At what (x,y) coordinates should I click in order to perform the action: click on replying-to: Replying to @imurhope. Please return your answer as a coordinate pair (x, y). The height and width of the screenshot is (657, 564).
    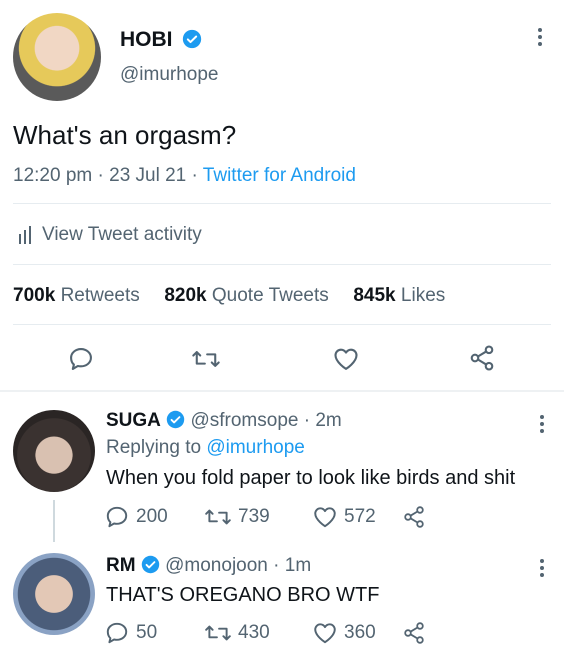
    Looking at the image, I should click on (205, 448).